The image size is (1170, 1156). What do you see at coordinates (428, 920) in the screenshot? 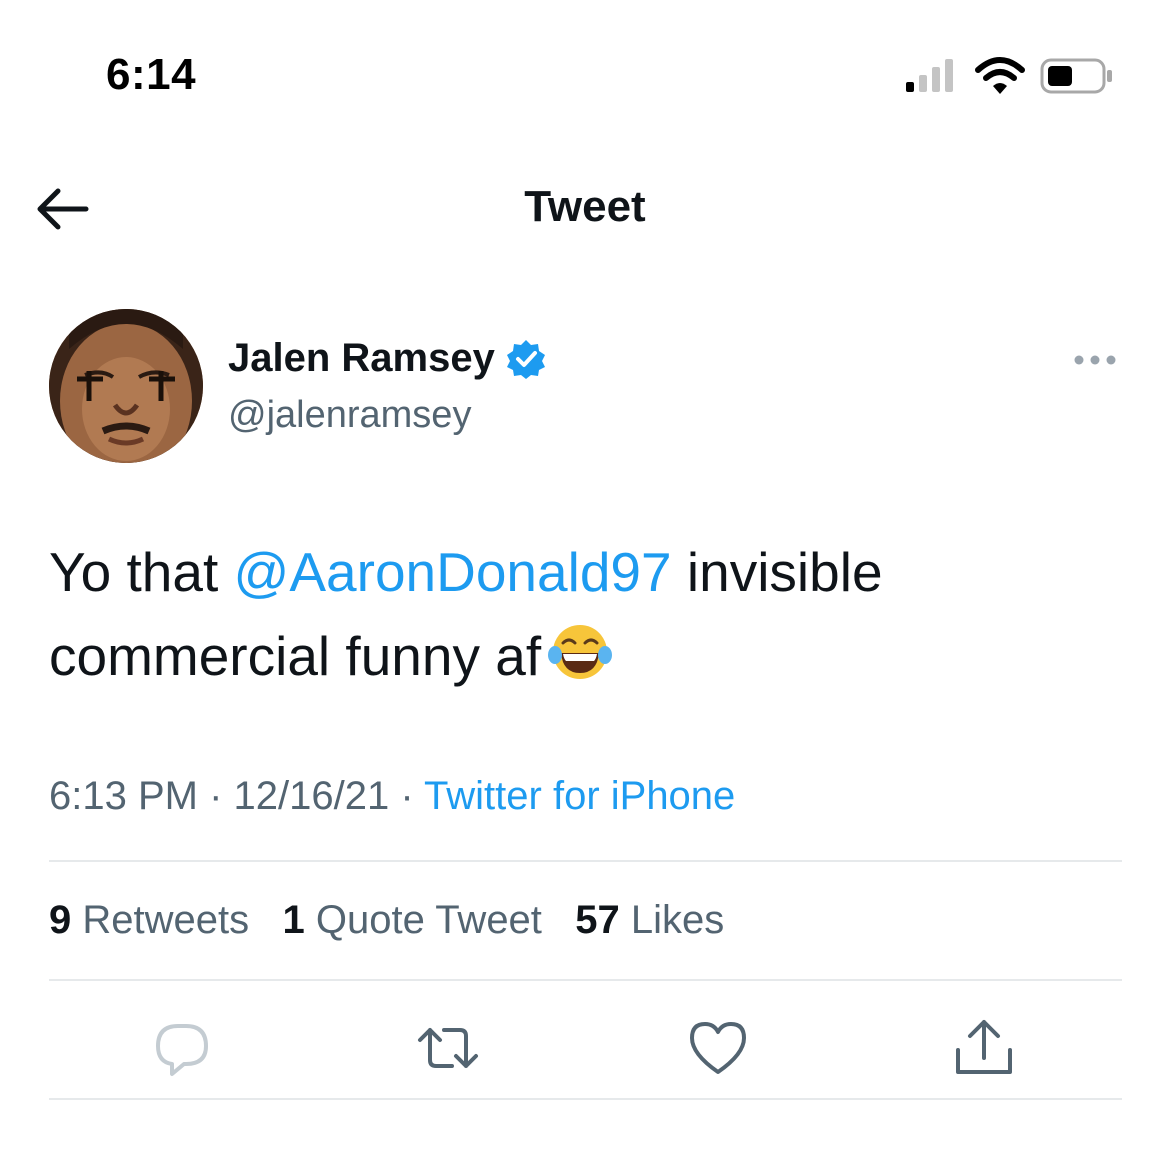
I see `quotes-label: Quote Tweet` at bounding box center [428, 920].